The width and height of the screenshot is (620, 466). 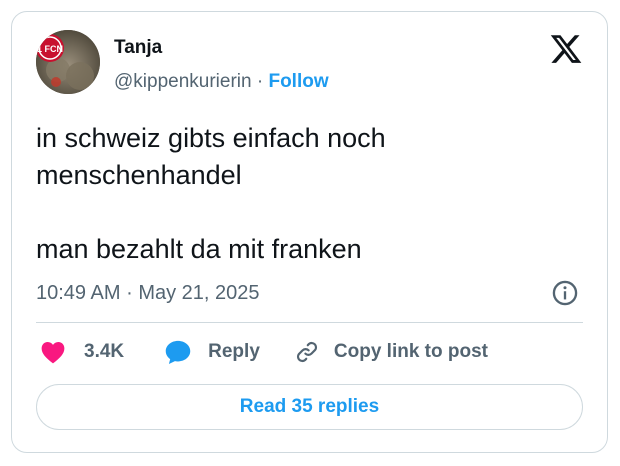 I want to click on like-button: 3.4K, so click(x=82, y=352).